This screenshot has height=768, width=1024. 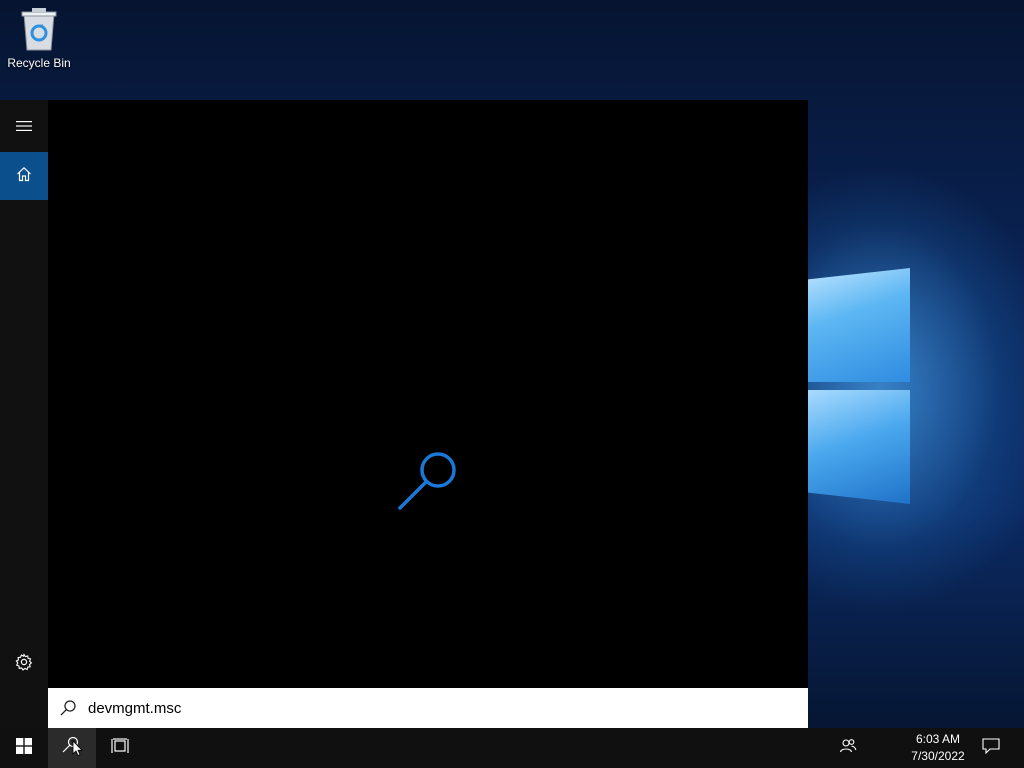 I want to click on search-input, so click(x=388, y=708).